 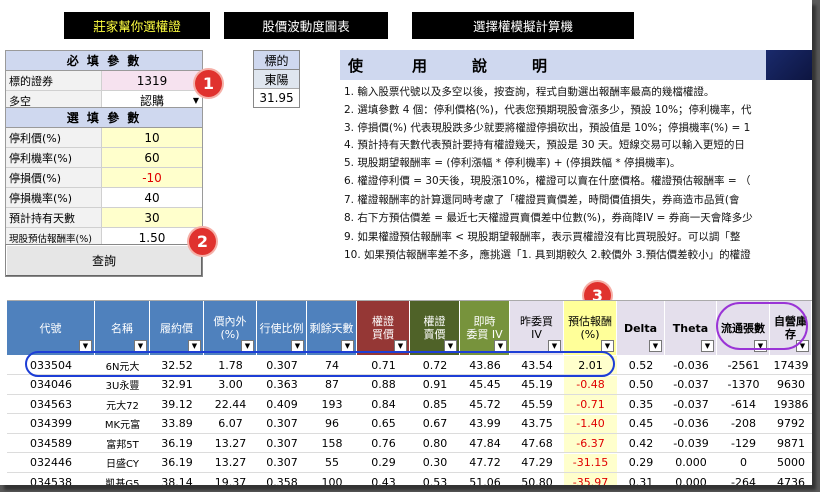 I want to click on underlying-header: 標的, so click(x=276, y=60).